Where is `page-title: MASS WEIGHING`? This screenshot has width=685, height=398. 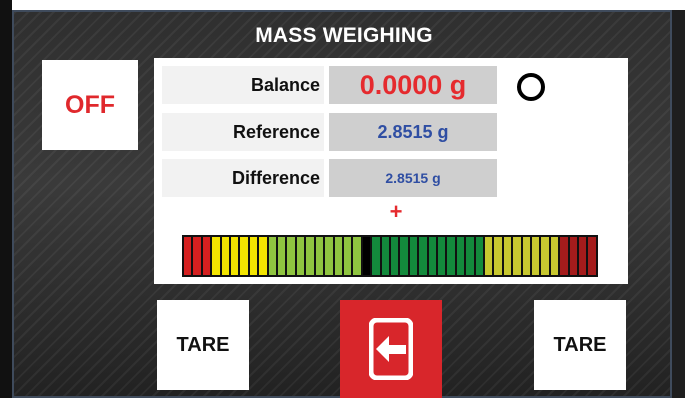
page-title: MASS WEIGHING is located at coordinates (344, 35).